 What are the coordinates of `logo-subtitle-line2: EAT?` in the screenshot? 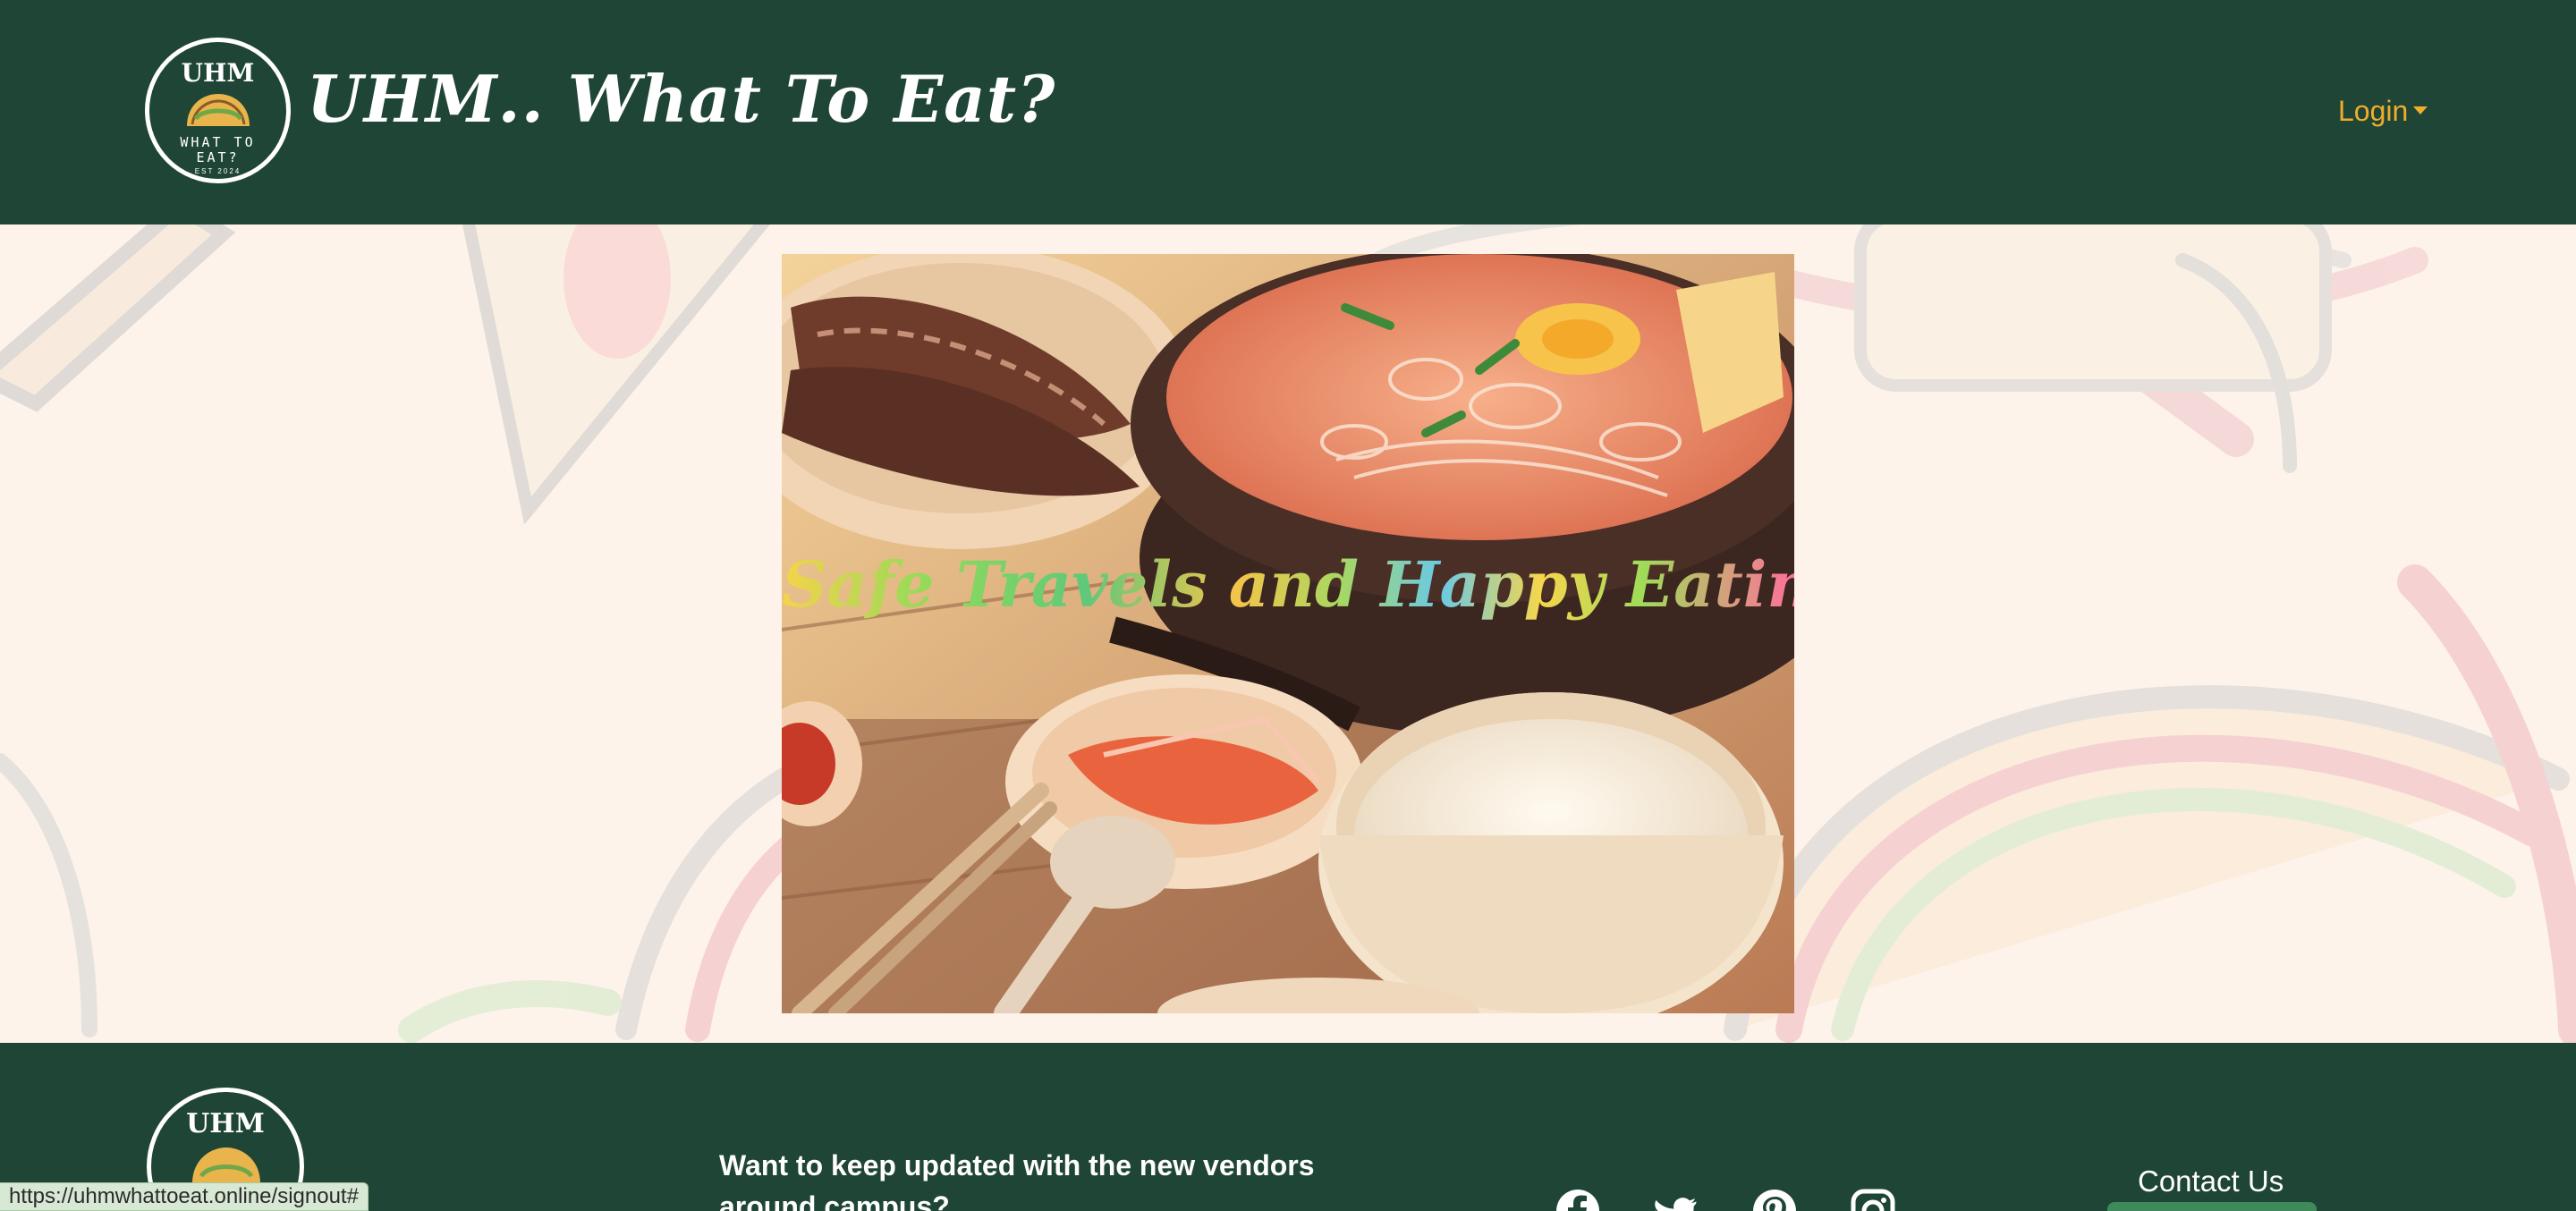 It's located at (218, 157).